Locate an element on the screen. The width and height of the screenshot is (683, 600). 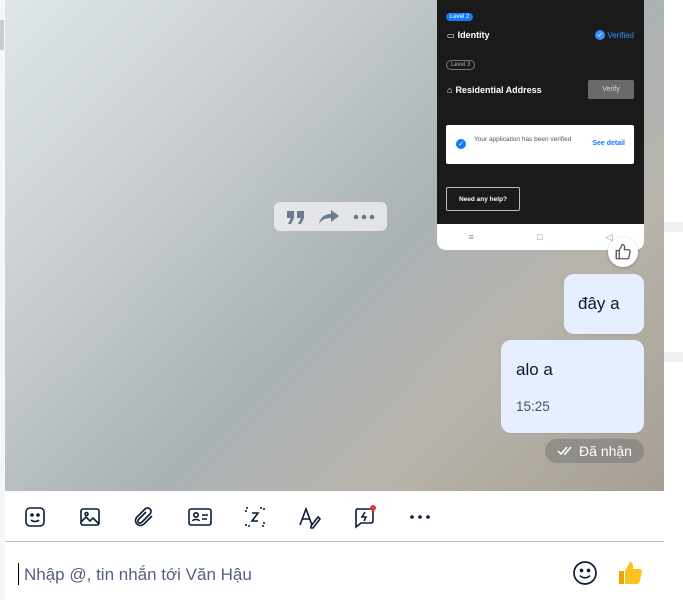
home-icon: ⌂ is located at coordinates (450, 90).